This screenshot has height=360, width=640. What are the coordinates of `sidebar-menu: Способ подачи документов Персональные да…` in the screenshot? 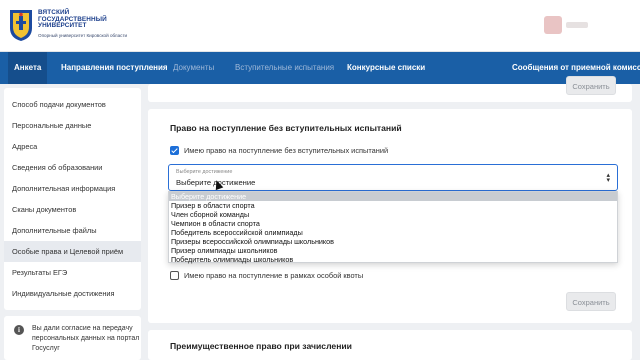 It's located at (72, 199).